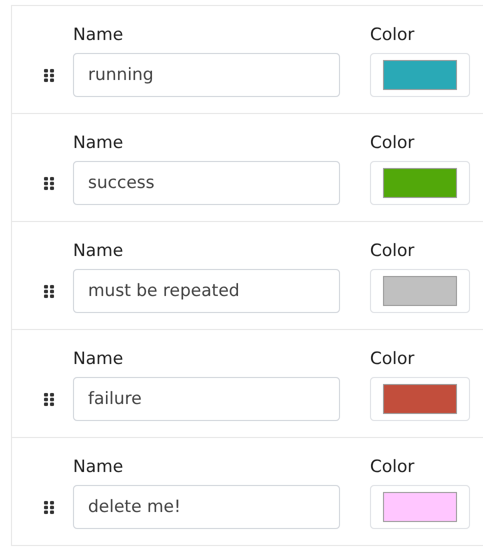 This screenshot has height=548, width=483. What do you see at coordinates (206, 75) in the screenshot?
I see `name-field: running` at bounding box center [206, 75].